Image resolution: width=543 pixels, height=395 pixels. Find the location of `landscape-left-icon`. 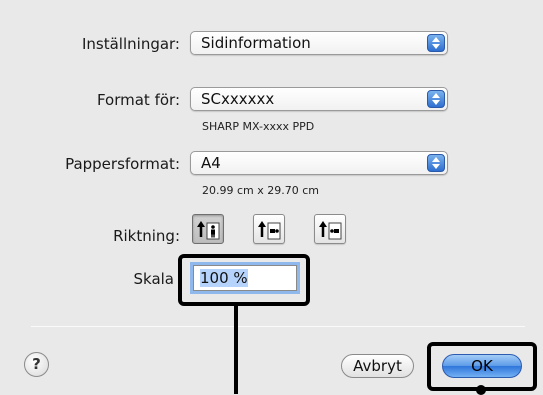

landscape-left-icon is located at coordinates (269, 230).